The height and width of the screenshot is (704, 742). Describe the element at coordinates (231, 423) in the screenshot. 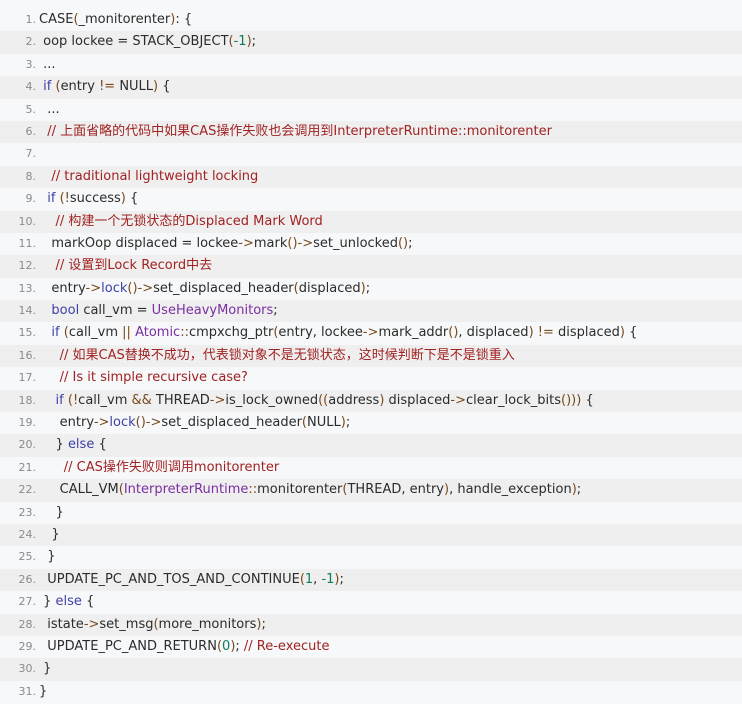

I see `code-token: set_displaced_header` at that location.